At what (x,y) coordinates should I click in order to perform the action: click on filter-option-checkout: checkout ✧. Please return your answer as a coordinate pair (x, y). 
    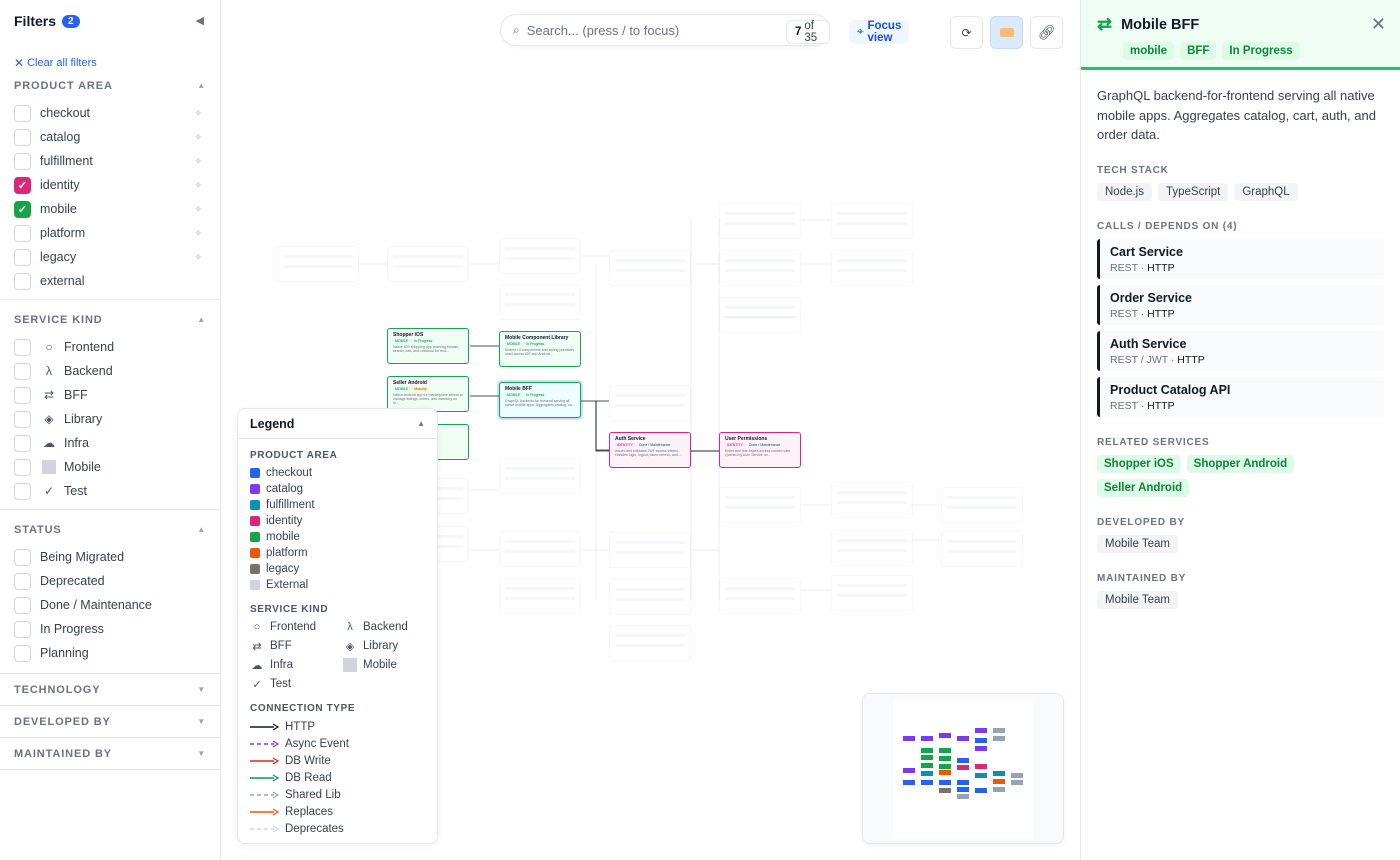
    Looking at the image, I should click on (110, 113).